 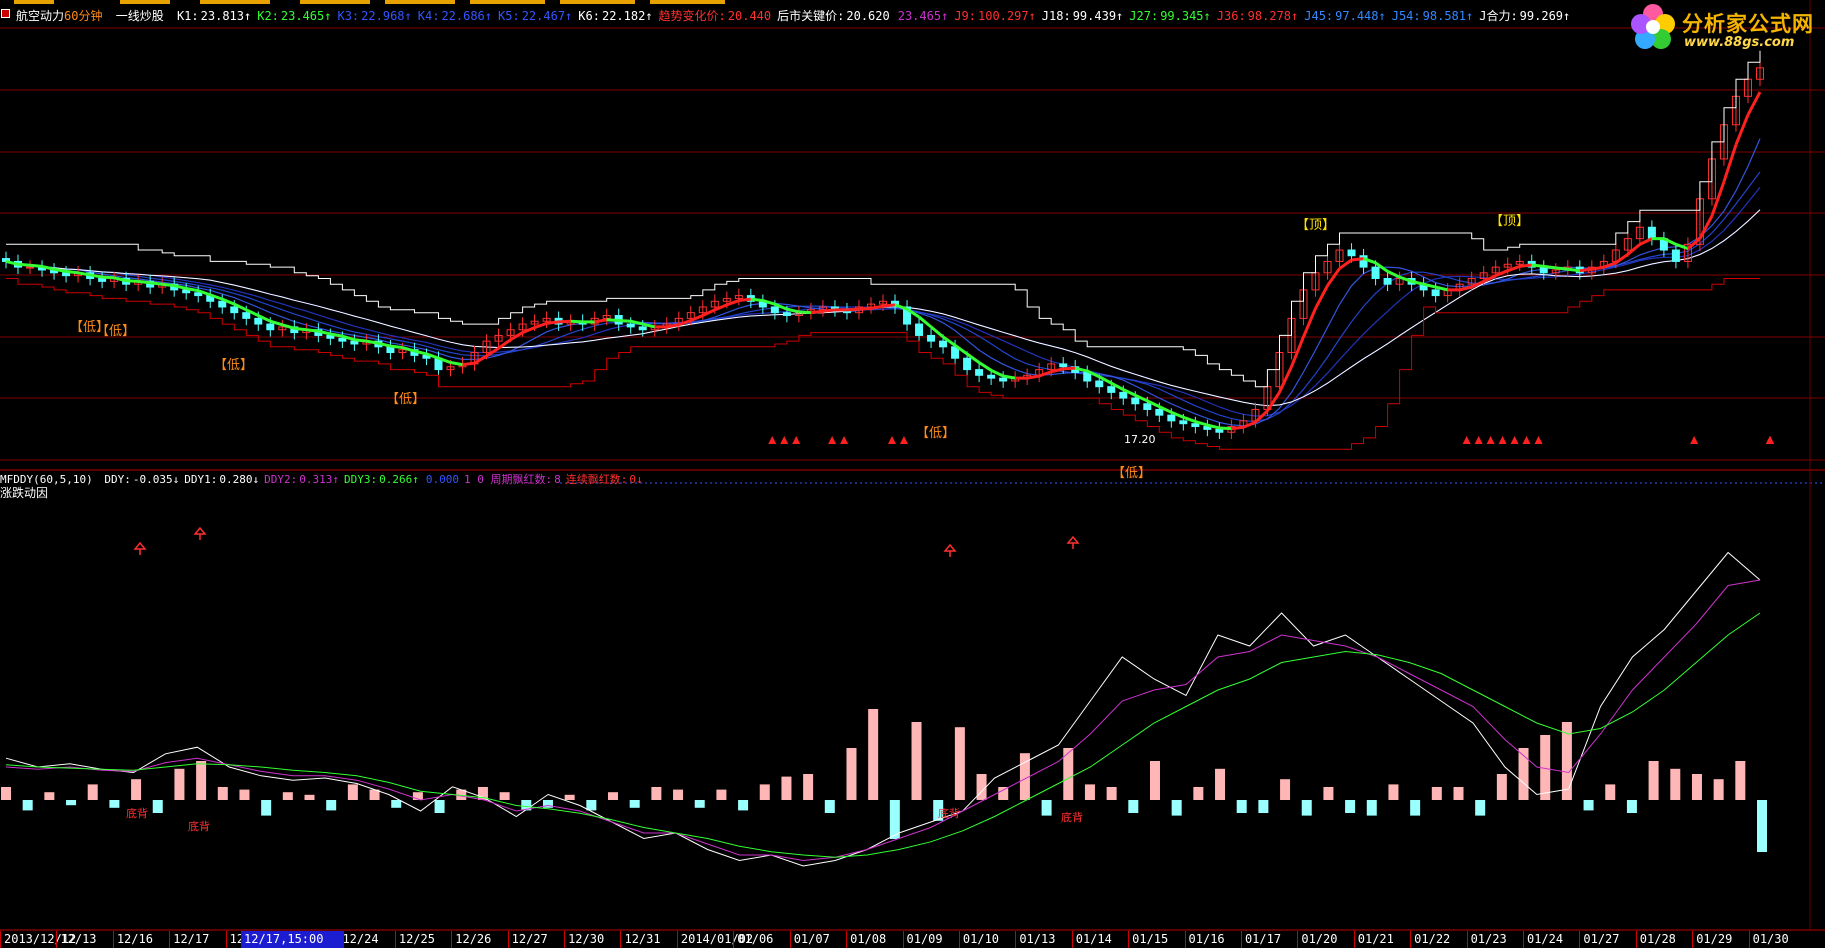 What do you see at coordinates (930, 939) in the screenshot?
I see `date-tick: 01/09` at bounding box center [930, 939].